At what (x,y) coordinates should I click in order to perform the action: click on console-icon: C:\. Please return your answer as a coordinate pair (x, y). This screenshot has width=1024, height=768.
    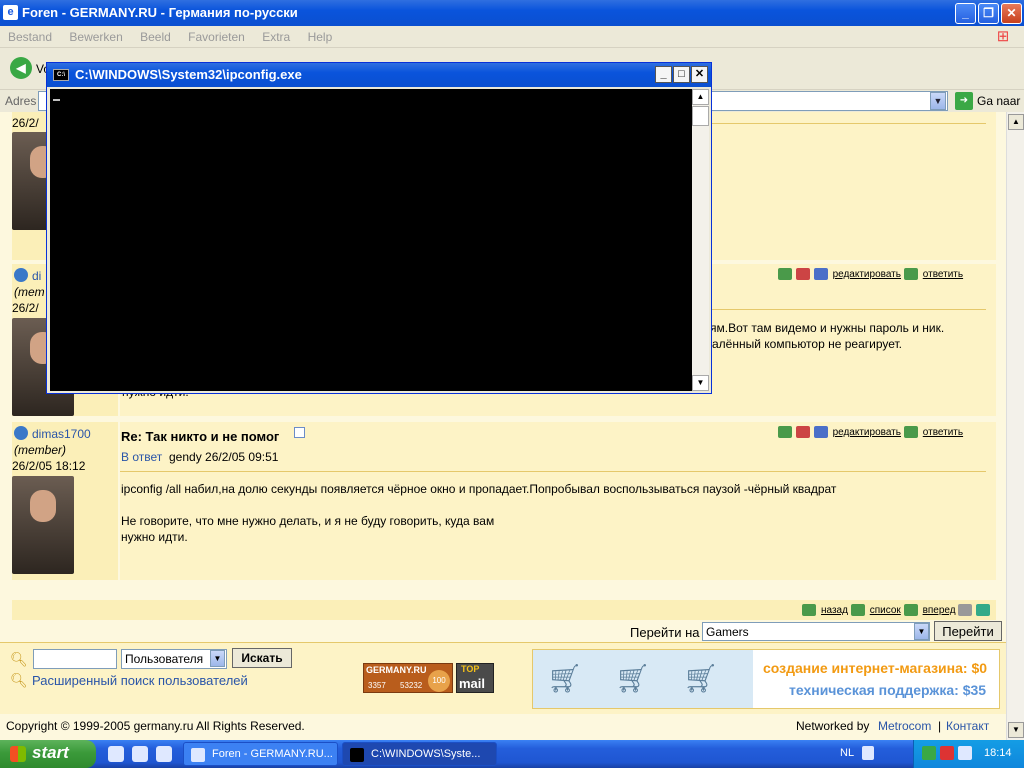
    Looking at the image, I should click on (61, 75).